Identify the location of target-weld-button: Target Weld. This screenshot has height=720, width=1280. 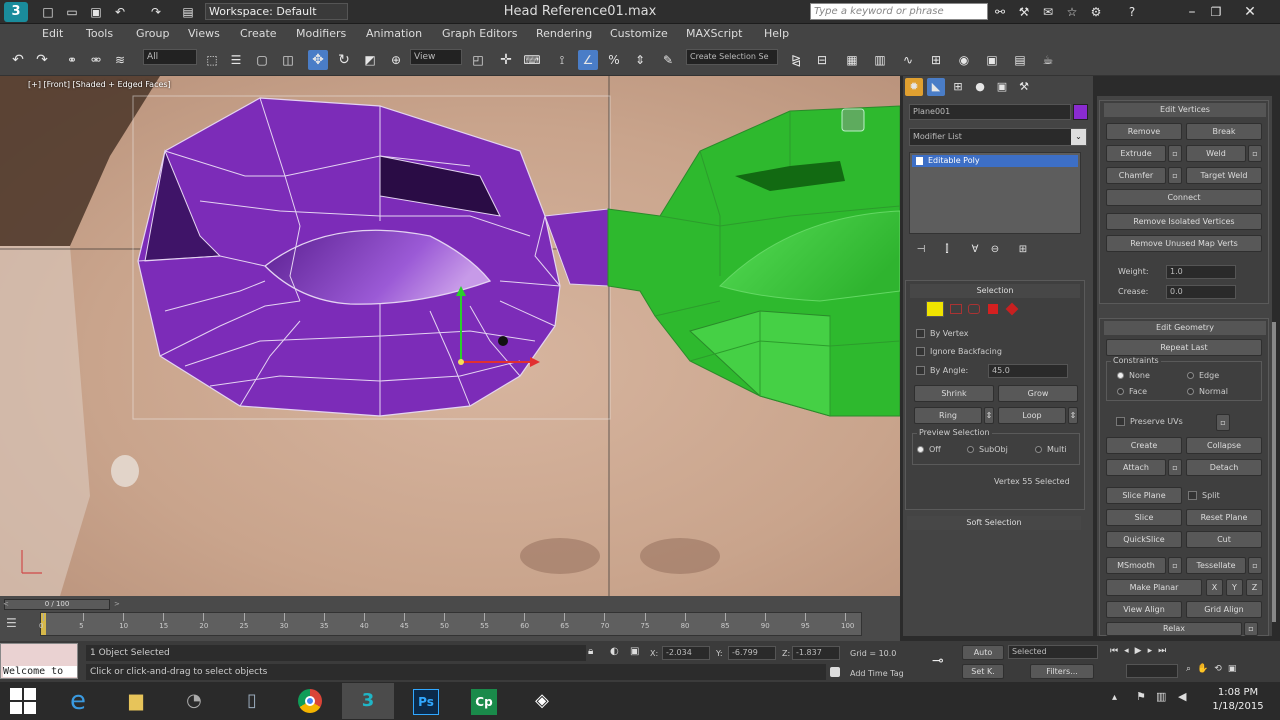
(1224, 175).